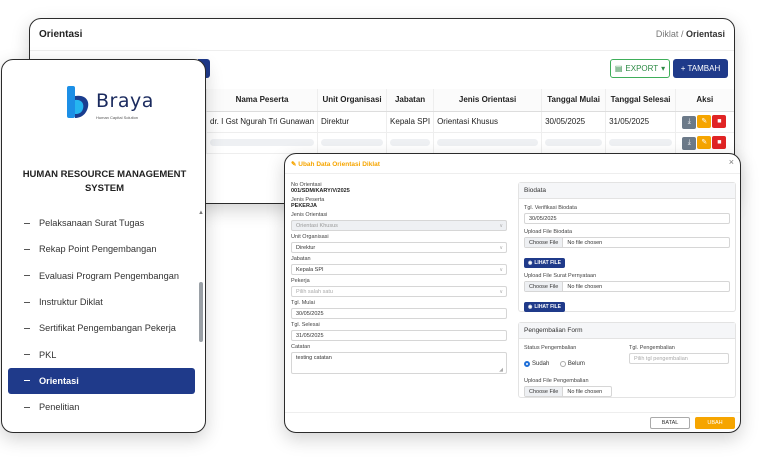  What do you see at coordinates (103, 223) in the screenshot?
I see `sidebar-item-pelaksanaan-surat-tugas: Pelaksanaan Surat Tugas` at bounding box center [103, 223].